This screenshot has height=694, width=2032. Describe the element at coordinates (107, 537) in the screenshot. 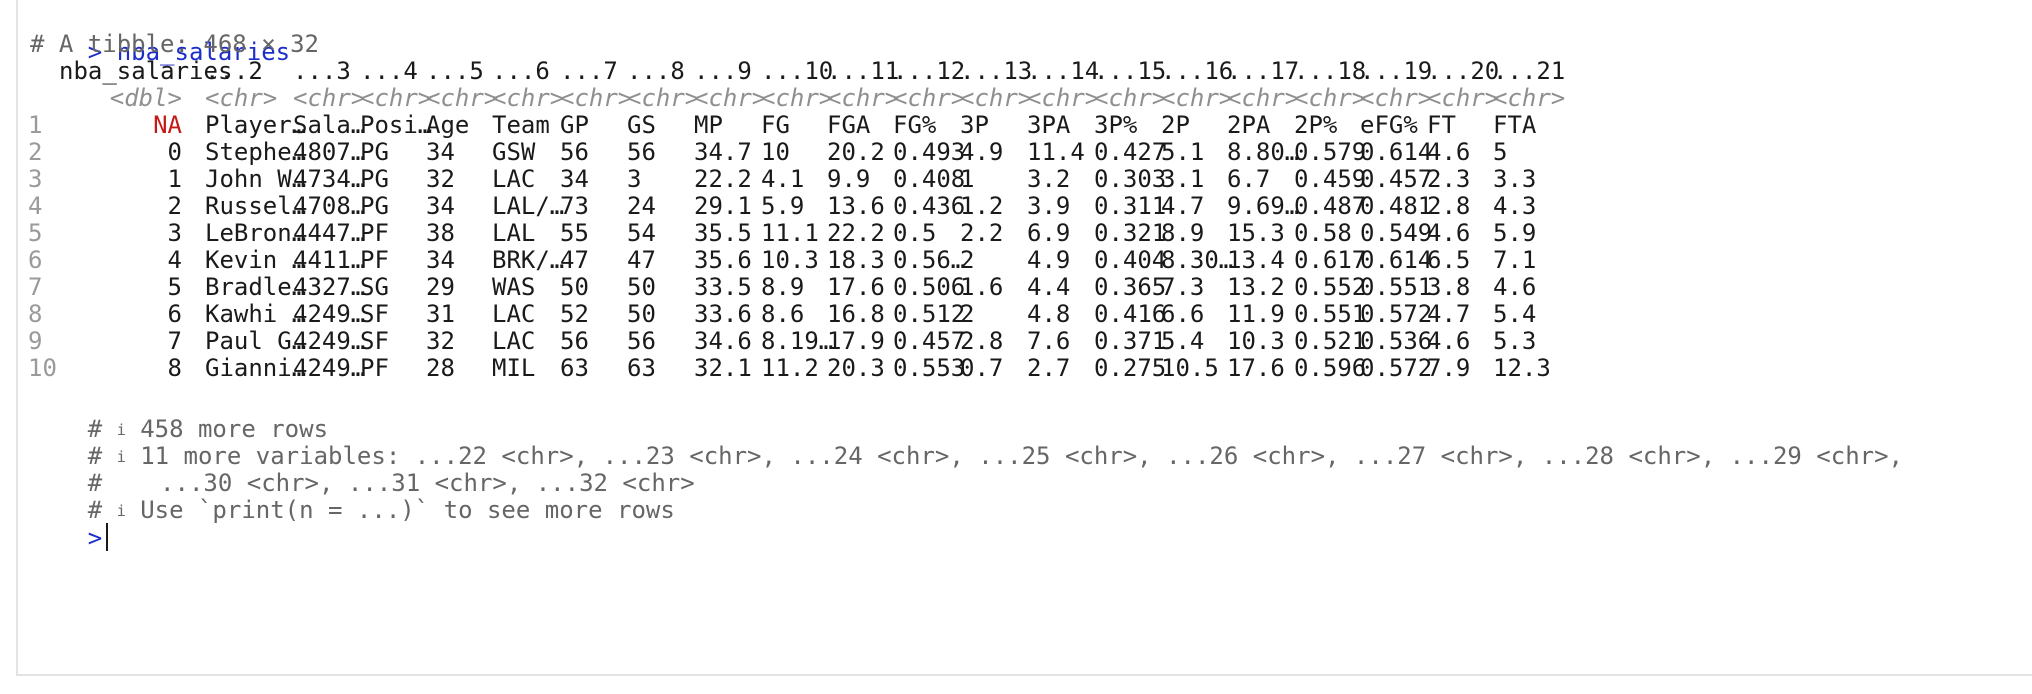

I see `text-cursor` at that location.